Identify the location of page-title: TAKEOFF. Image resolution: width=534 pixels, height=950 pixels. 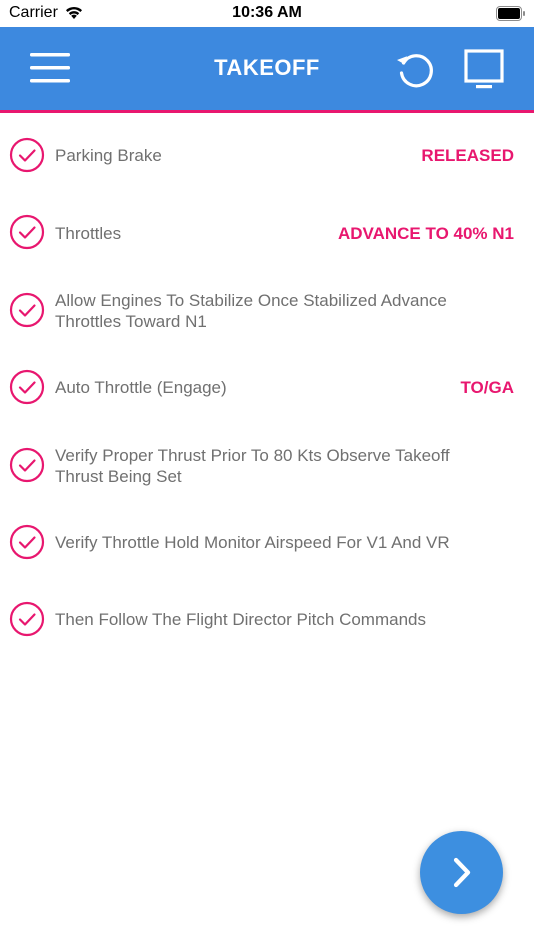
(267, 67).